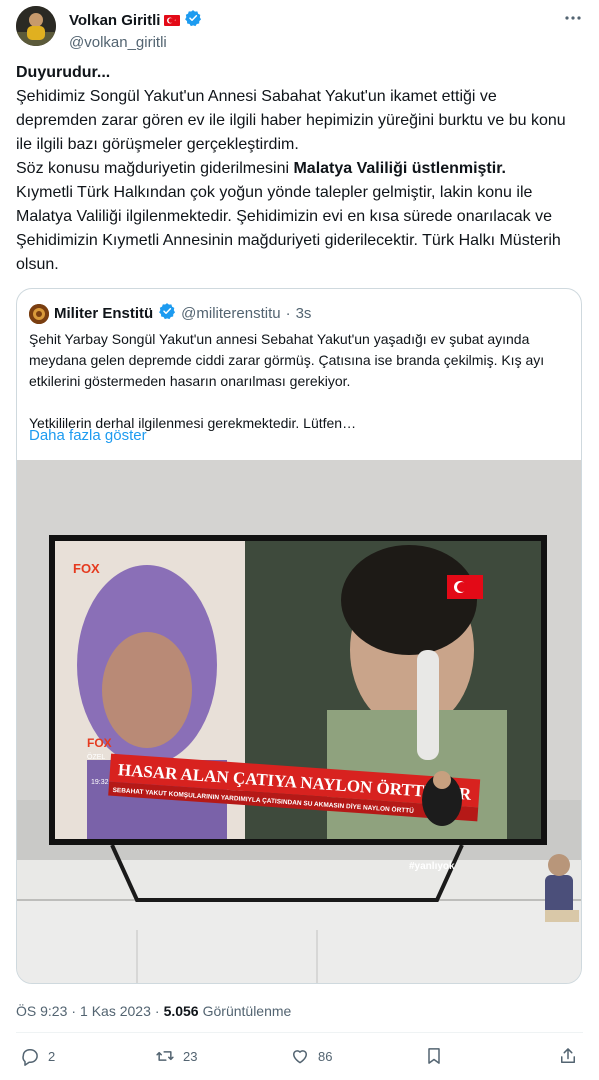  What do you see at coordinates (36, 26) in the screenshot?
I see `author-avatar` at bounding box center [36, 26].